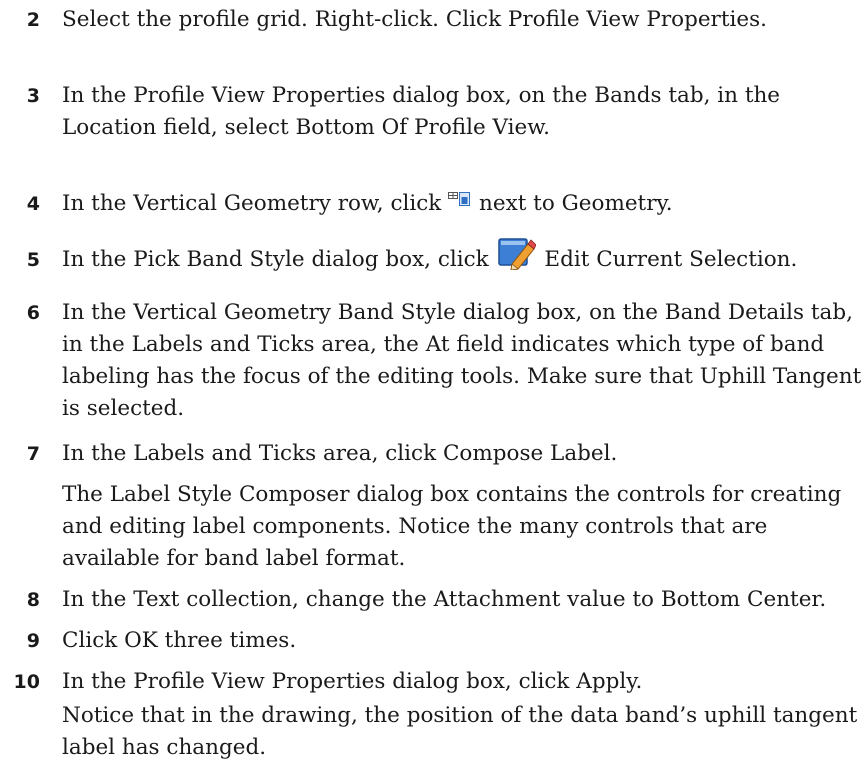 The image size is (868, 764). Describe the element at coordinates (576, 203) in the screenshot. I see `step-text-after: next to Geometry.` at that location.